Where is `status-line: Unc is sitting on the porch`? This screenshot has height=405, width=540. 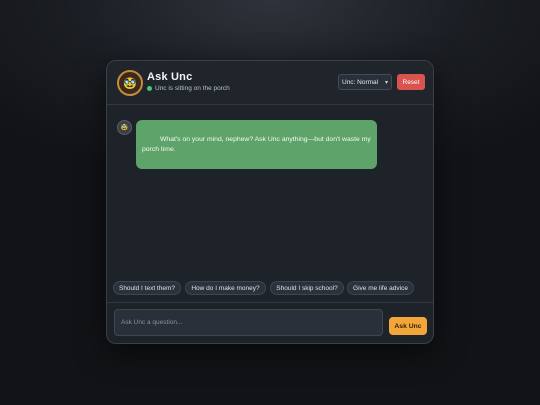
status-line: Unc is sitting on the porch is located at coordinates (188, 88).